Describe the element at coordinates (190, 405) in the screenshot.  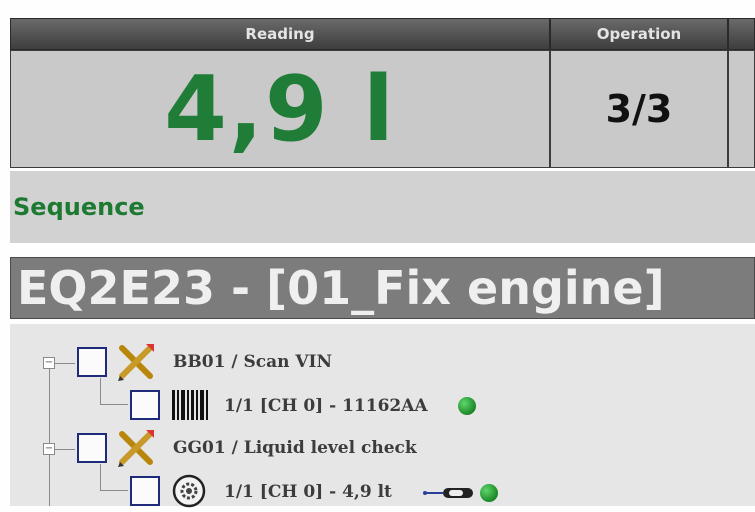
I see `barcode-icon` at that location.